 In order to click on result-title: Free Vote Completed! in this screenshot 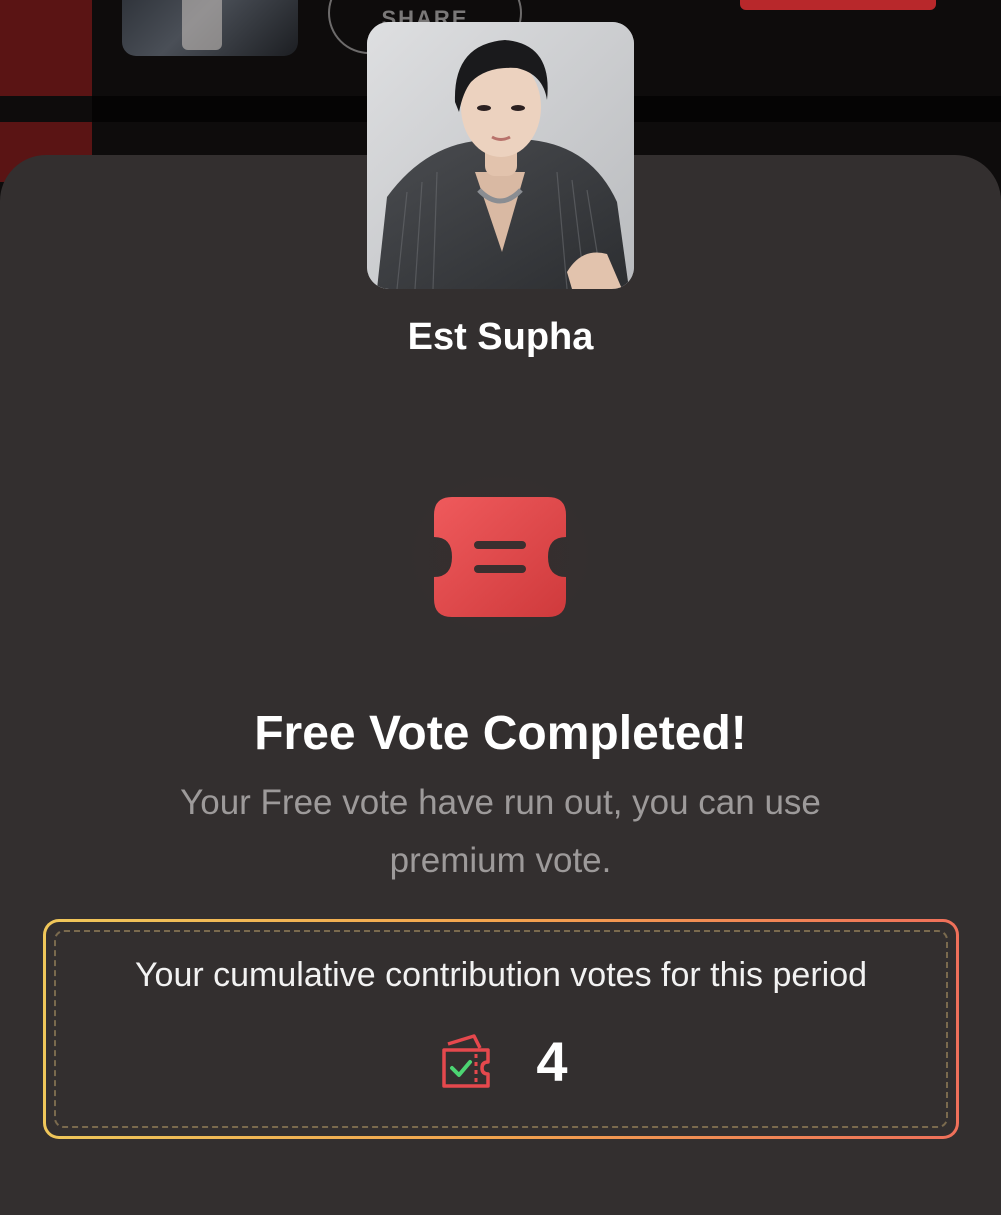, I will do `click(500, 733)`.